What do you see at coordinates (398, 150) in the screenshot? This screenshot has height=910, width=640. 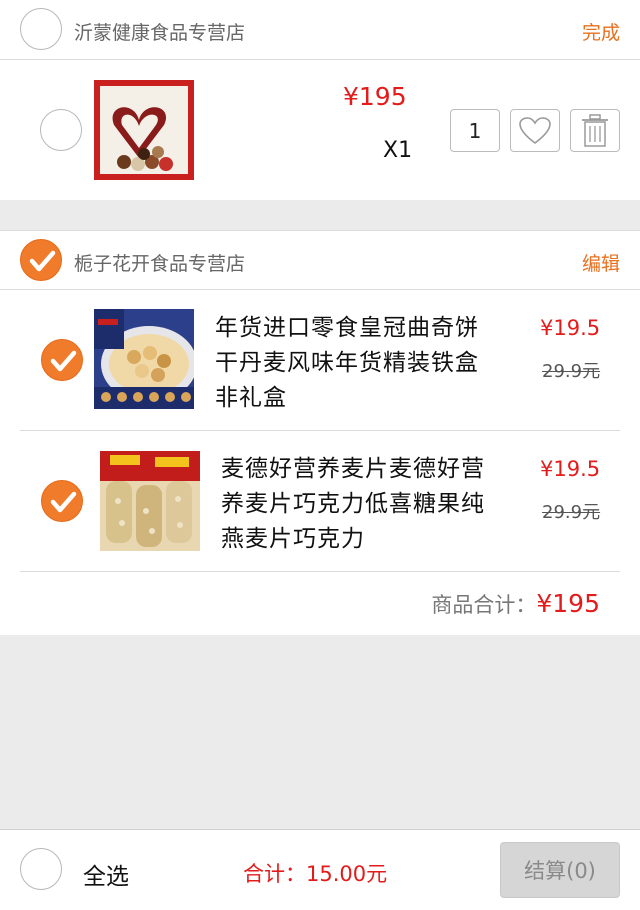 I see `shop-1-item-count: X1` at bounding box center [398, 150].